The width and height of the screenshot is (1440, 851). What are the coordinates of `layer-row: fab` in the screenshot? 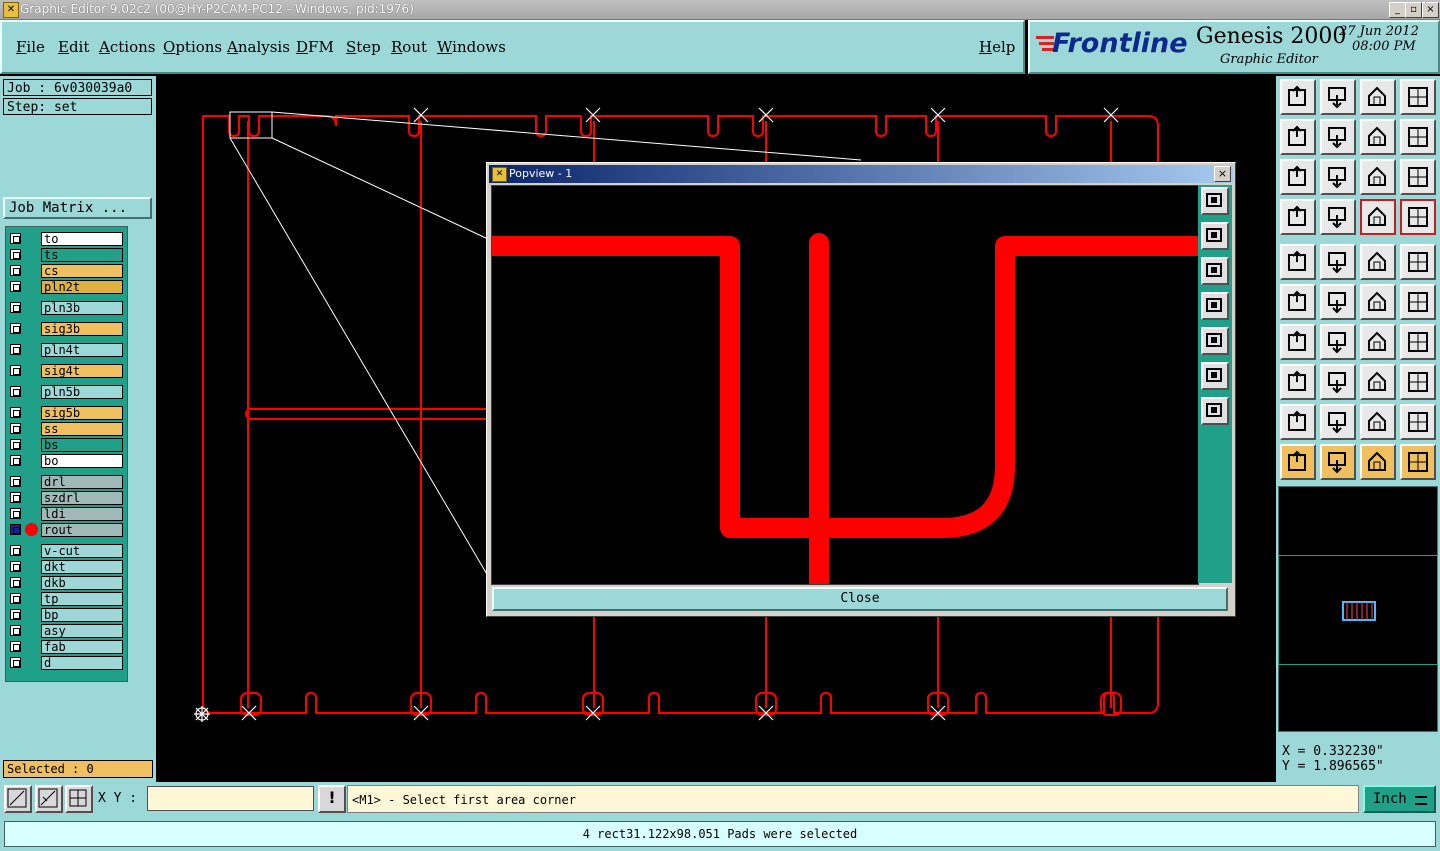 It's located at (66, 647).